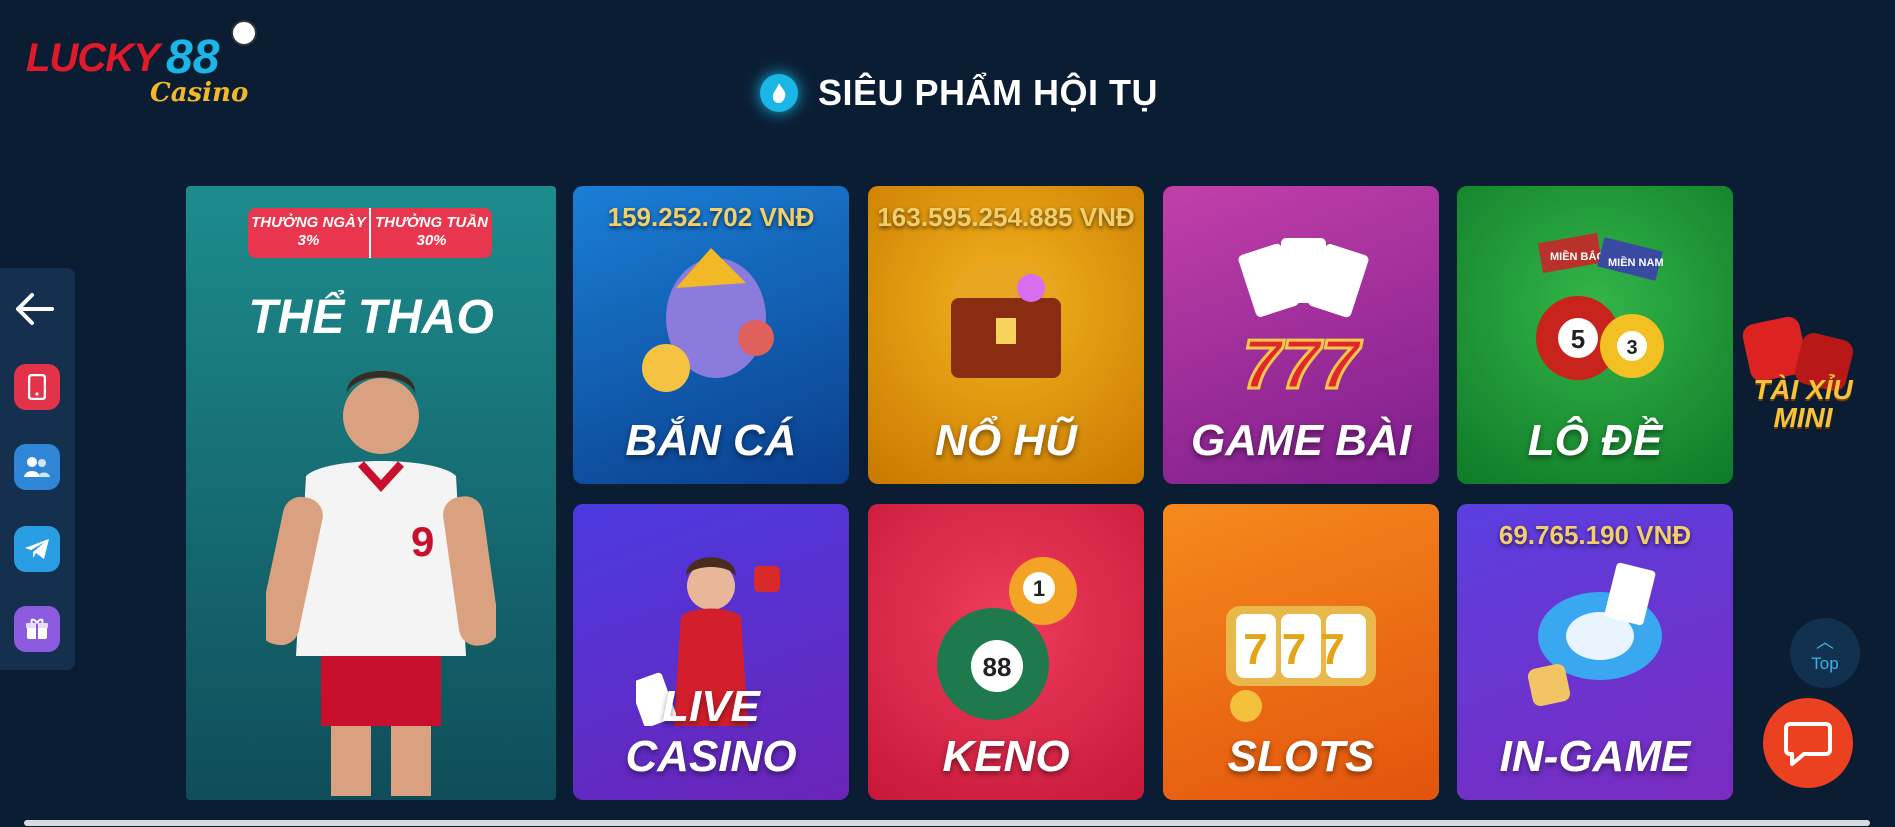 The width and height of the screenshot is (1895, 827). What do you see at coordinates (708, 320) in the screenshot?
I see `shark-icon` at bounding box center [708, 320].